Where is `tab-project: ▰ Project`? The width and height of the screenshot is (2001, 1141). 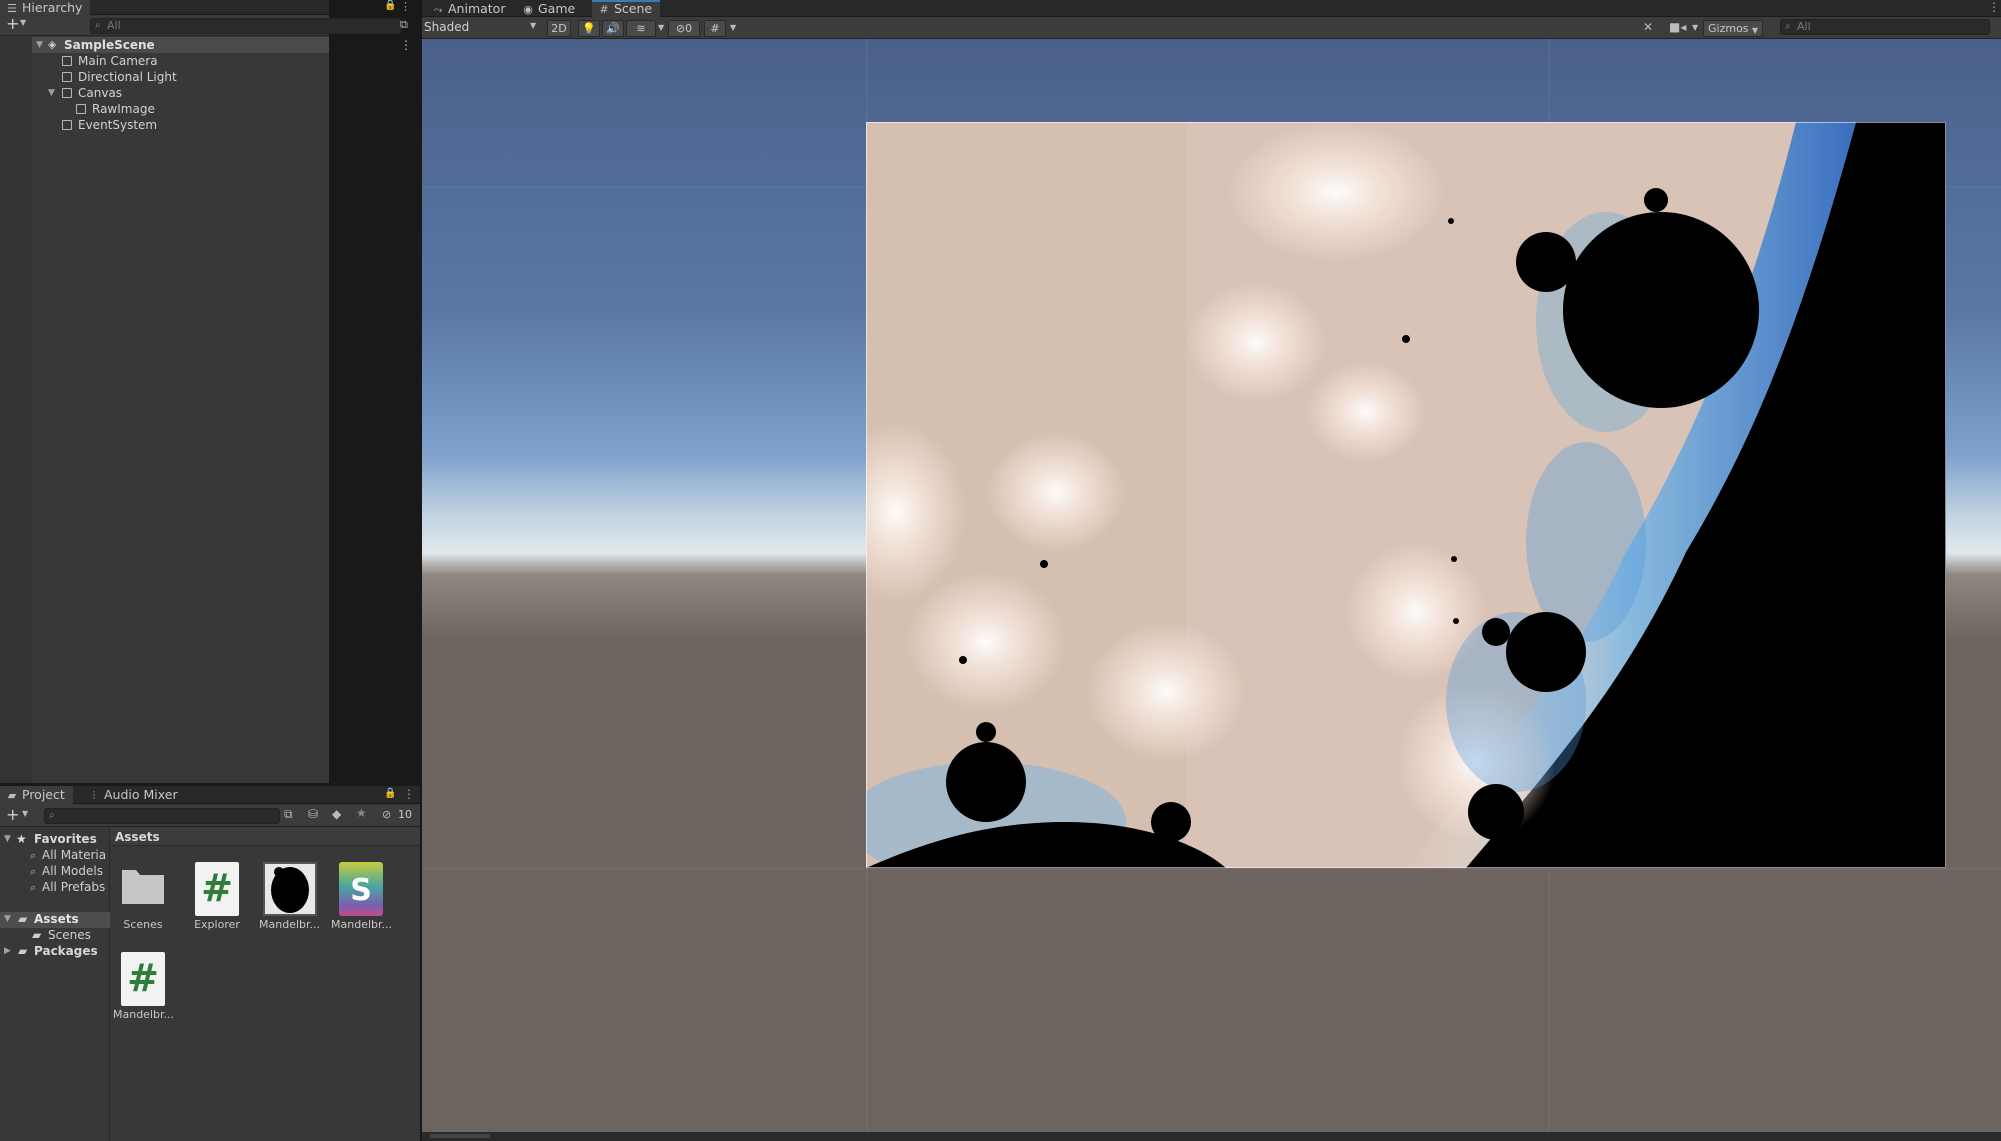
tab-project: ▰ Project is located at coordinates (36, 795).